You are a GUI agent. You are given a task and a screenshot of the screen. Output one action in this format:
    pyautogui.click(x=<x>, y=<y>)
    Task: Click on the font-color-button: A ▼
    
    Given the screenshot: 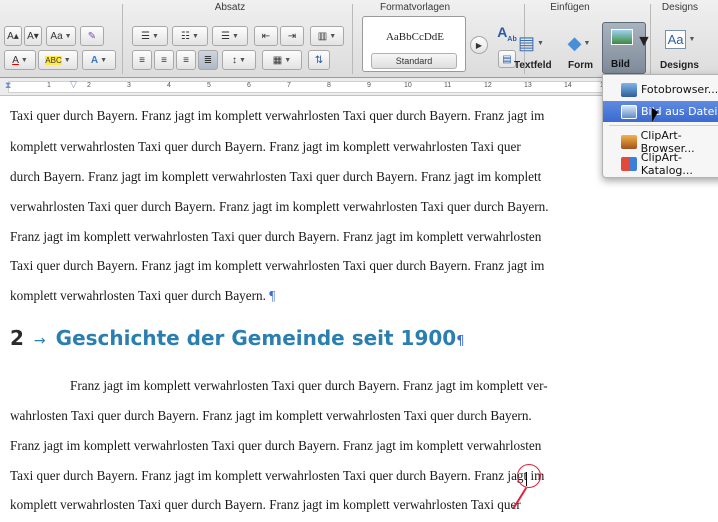 What is the action you would take?
    pyautogui.click(x=20, y=60)
    